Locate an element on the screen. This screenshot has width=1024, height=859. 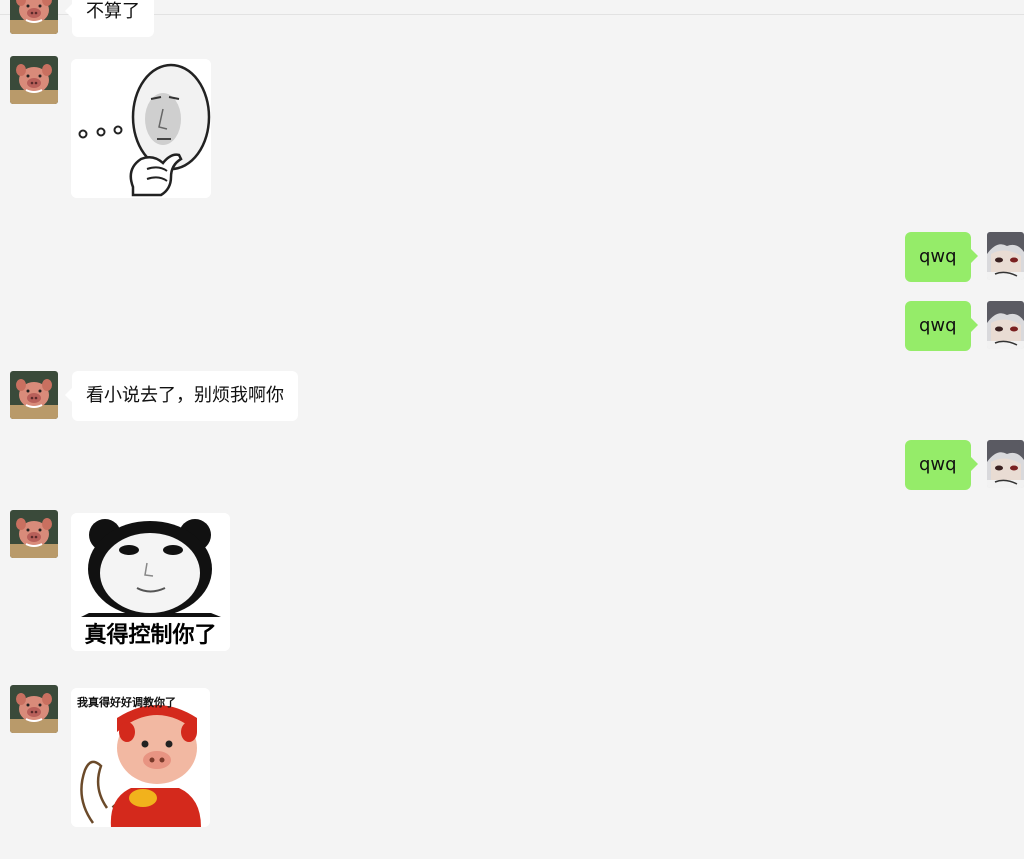
sticker-caption: 真得控制你了 is located at coordinates (150, 635).